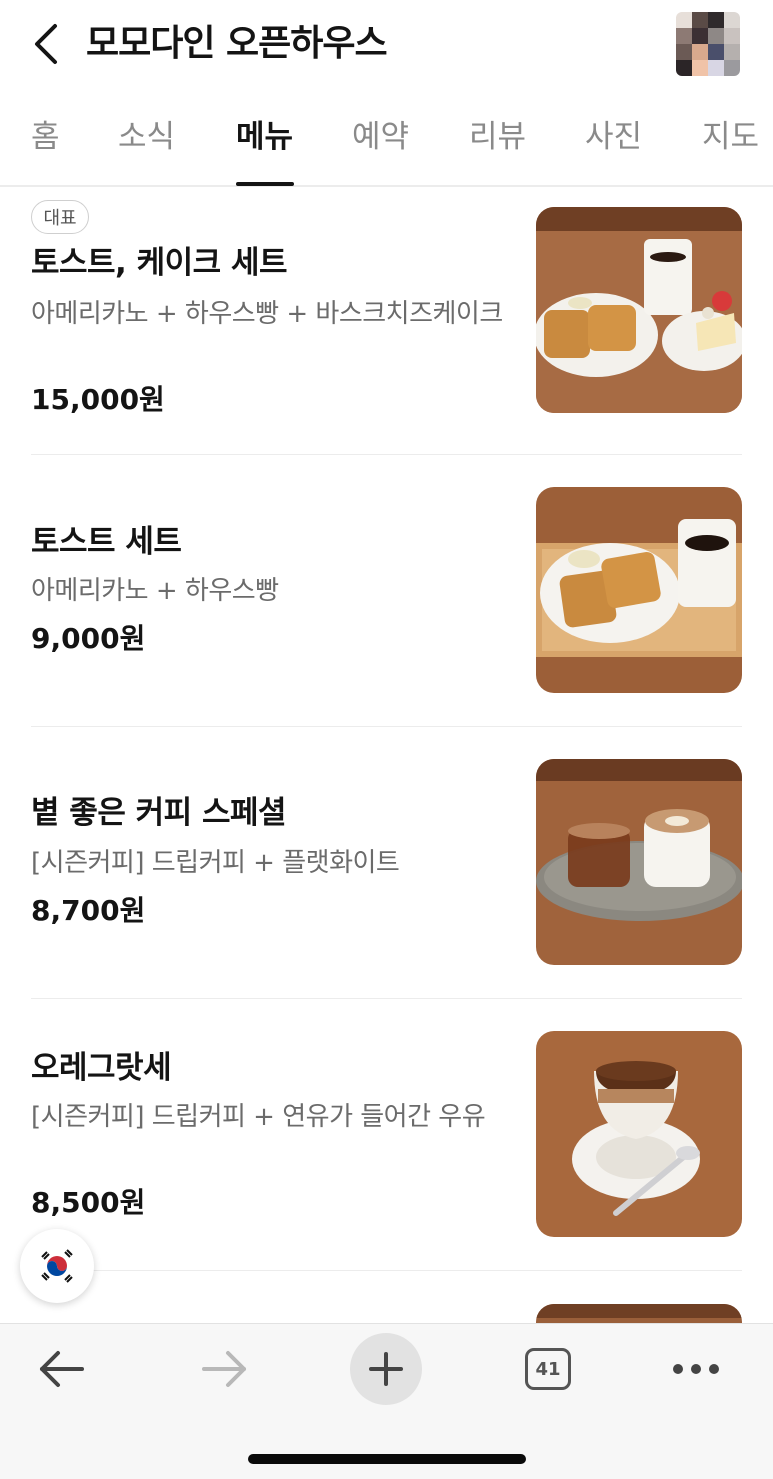 The height and width of the screenshot is (1479, 773). Describe the element at coordinates (101, 1068) in the screenshot. I see `menu-item-name: 오레그랏세` at that location.